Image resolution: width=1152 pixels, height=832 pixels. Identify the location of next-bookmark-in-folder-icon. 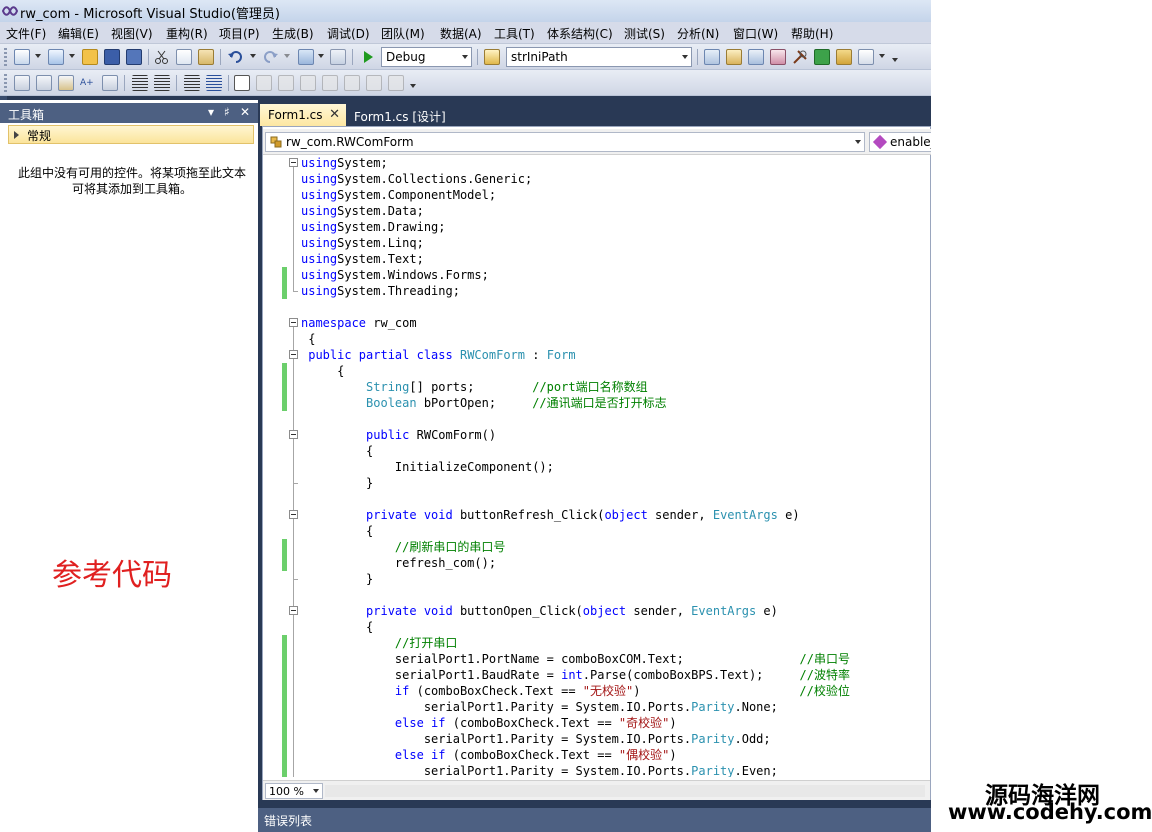
(330, 83).